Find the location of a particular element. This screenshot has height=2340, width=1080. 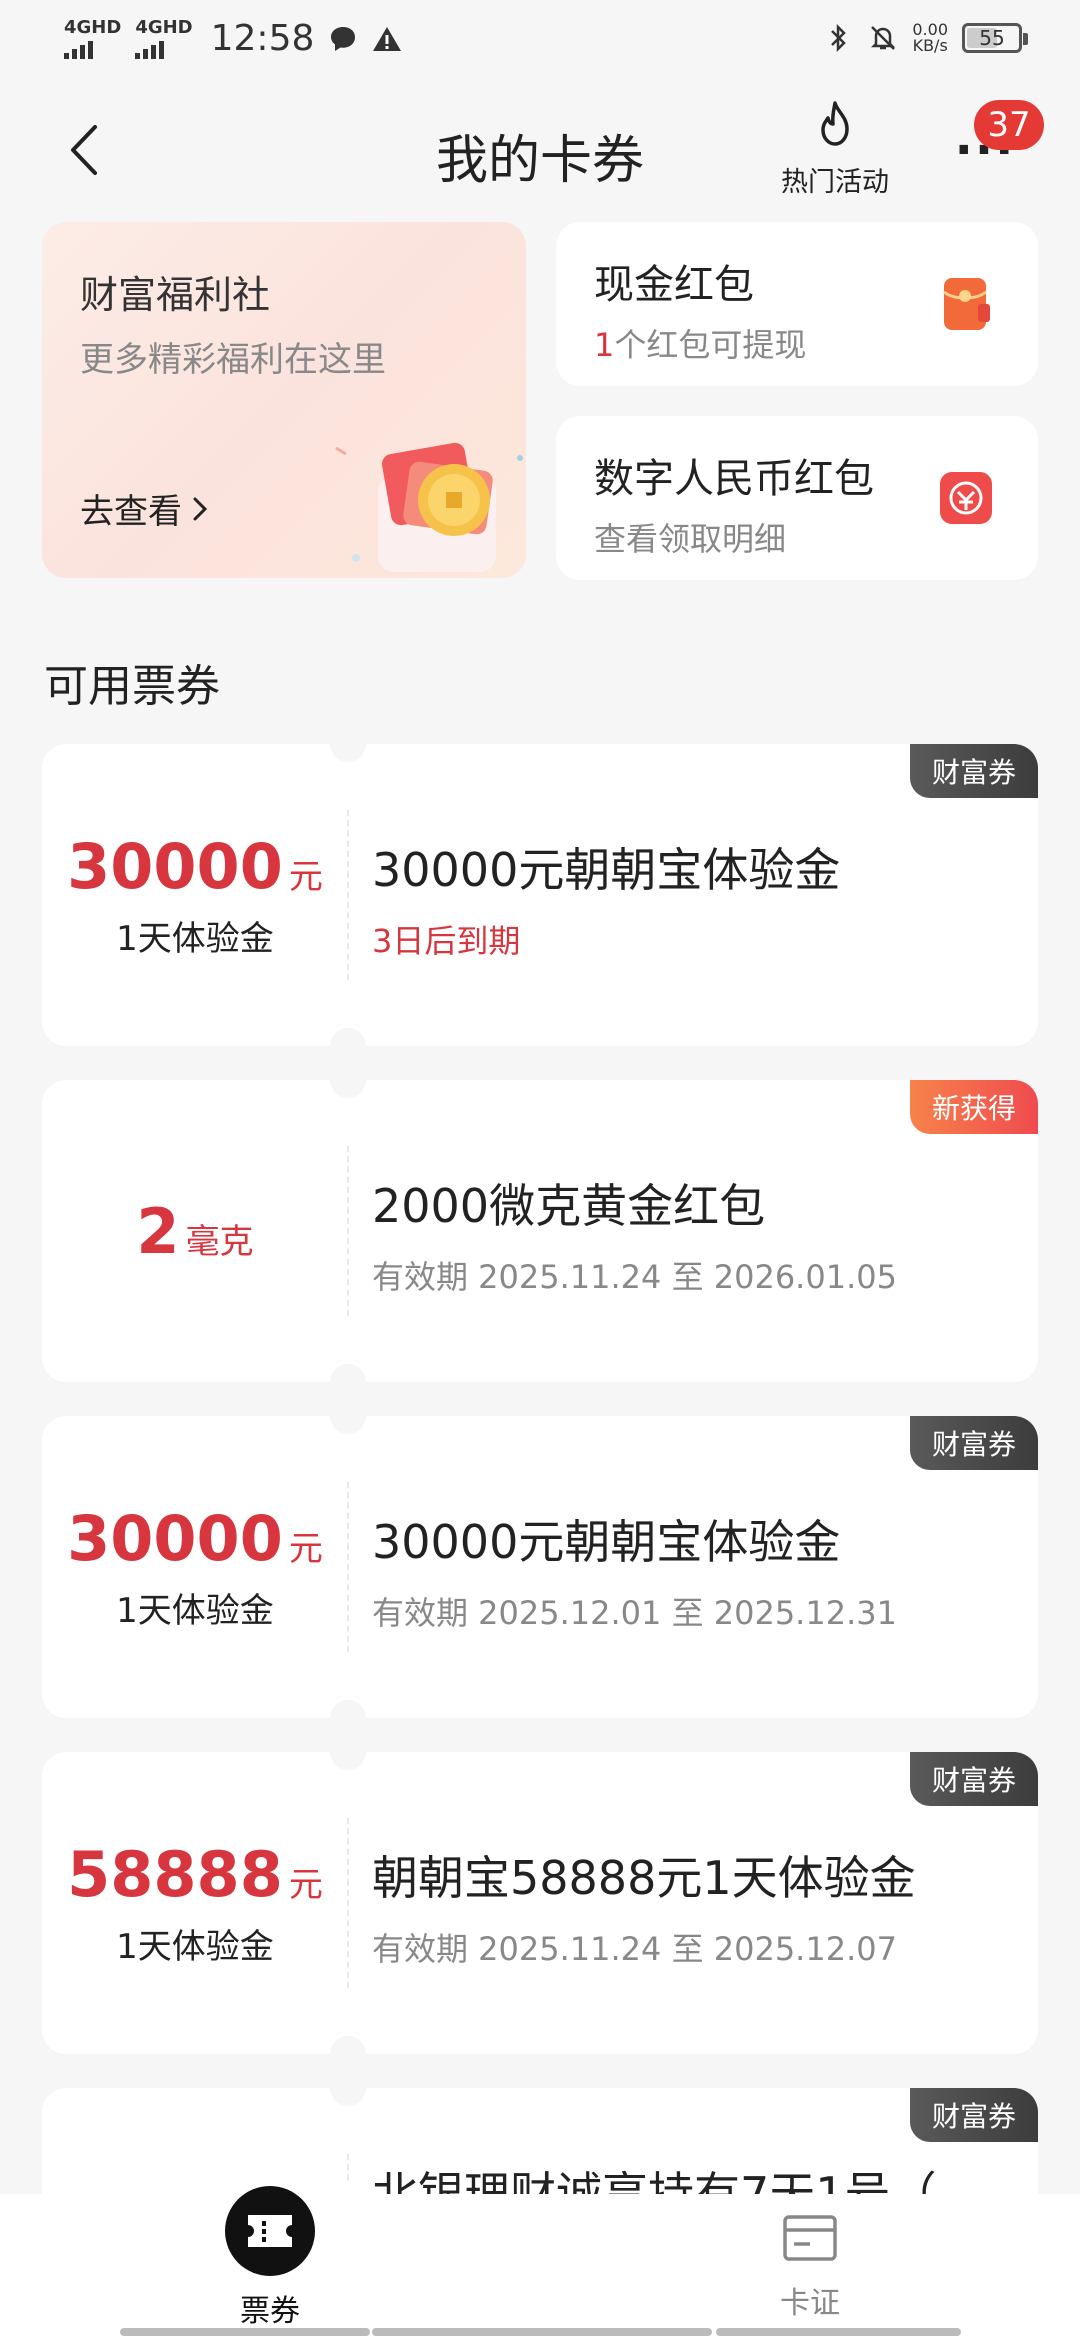

sim2-label: 4GHD is located at coordinates (164, 27).